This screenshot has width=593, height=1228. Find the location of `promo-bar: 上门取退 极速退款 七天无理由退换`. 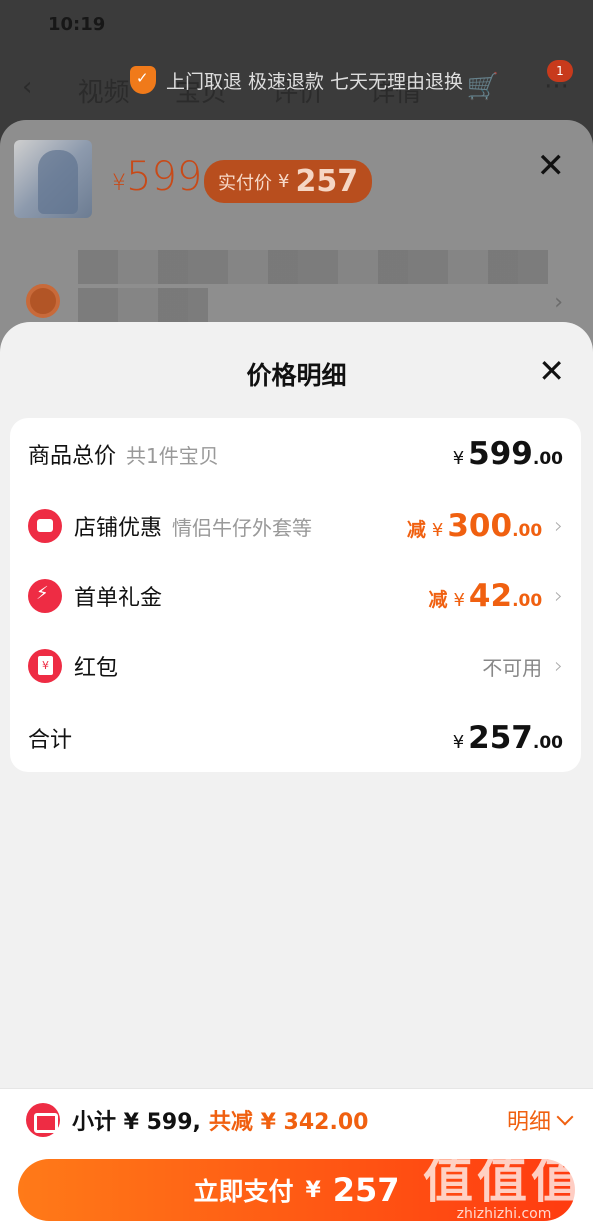

promo-bar: 上门取退 极速退款 七天无理由退换 is located at coordinates (296, 80).